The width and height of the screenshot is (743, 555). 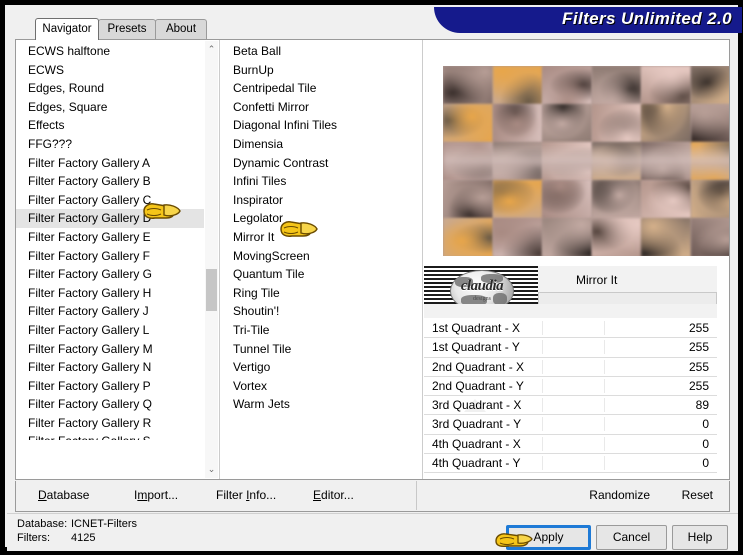 What do you see at coordinates (647, 18) in the screenshot?
I see `app-title: Filters Unlimited 2.0` at bounding box center [647, 18].